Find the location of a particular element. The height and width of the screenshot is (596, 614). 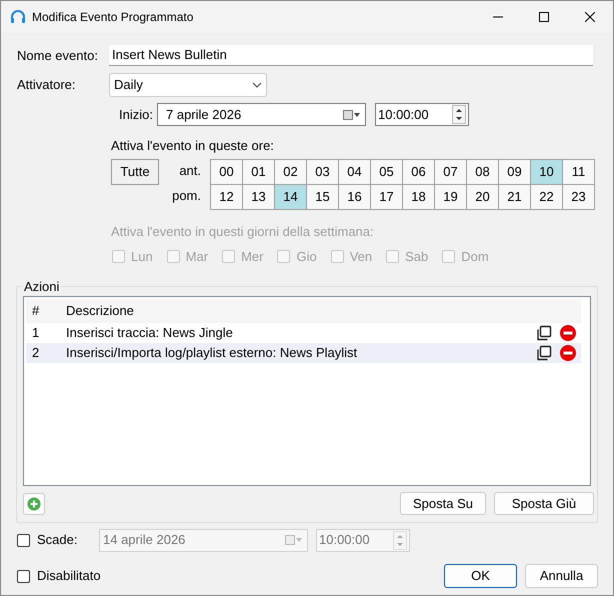

checkbox-label: Mer is located at coordinates (252, 257).